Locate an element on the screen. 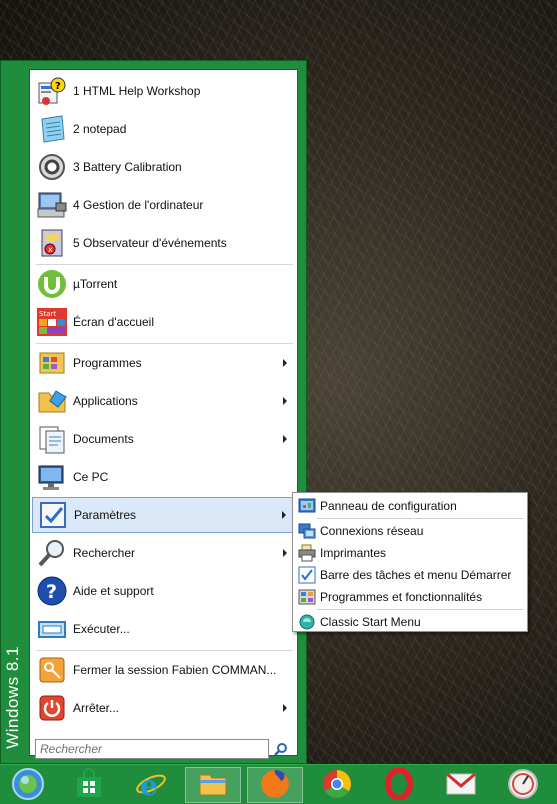 This screenshot has width=557, height=804. taskbar-chrome is located at coordinates (337, 785).